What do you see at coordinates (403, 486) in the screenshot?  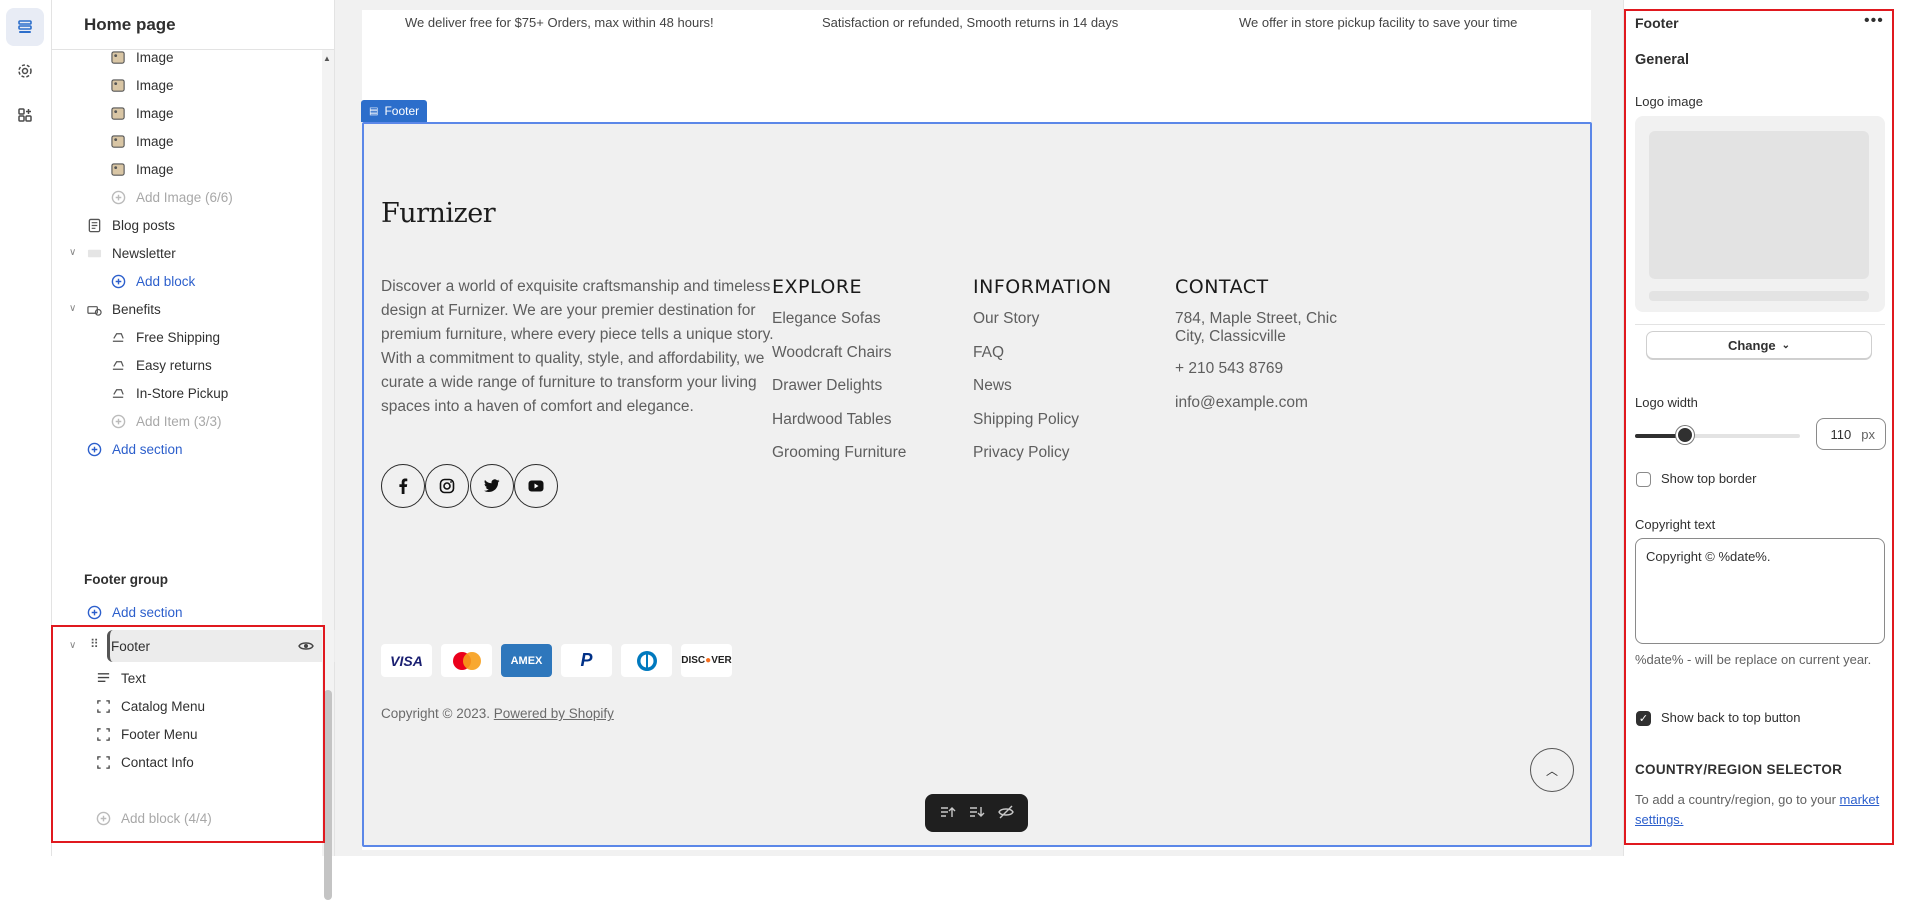 I see `facebook-icon` at bounding box center [403, 486].